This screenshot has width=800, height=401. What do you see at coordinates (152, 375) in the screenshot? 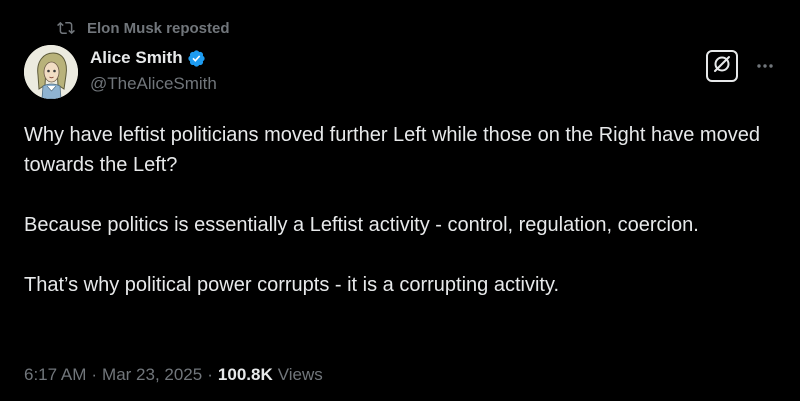
I see `tweet-date: Mar 23, 2025` at bounding box center [152, 375].